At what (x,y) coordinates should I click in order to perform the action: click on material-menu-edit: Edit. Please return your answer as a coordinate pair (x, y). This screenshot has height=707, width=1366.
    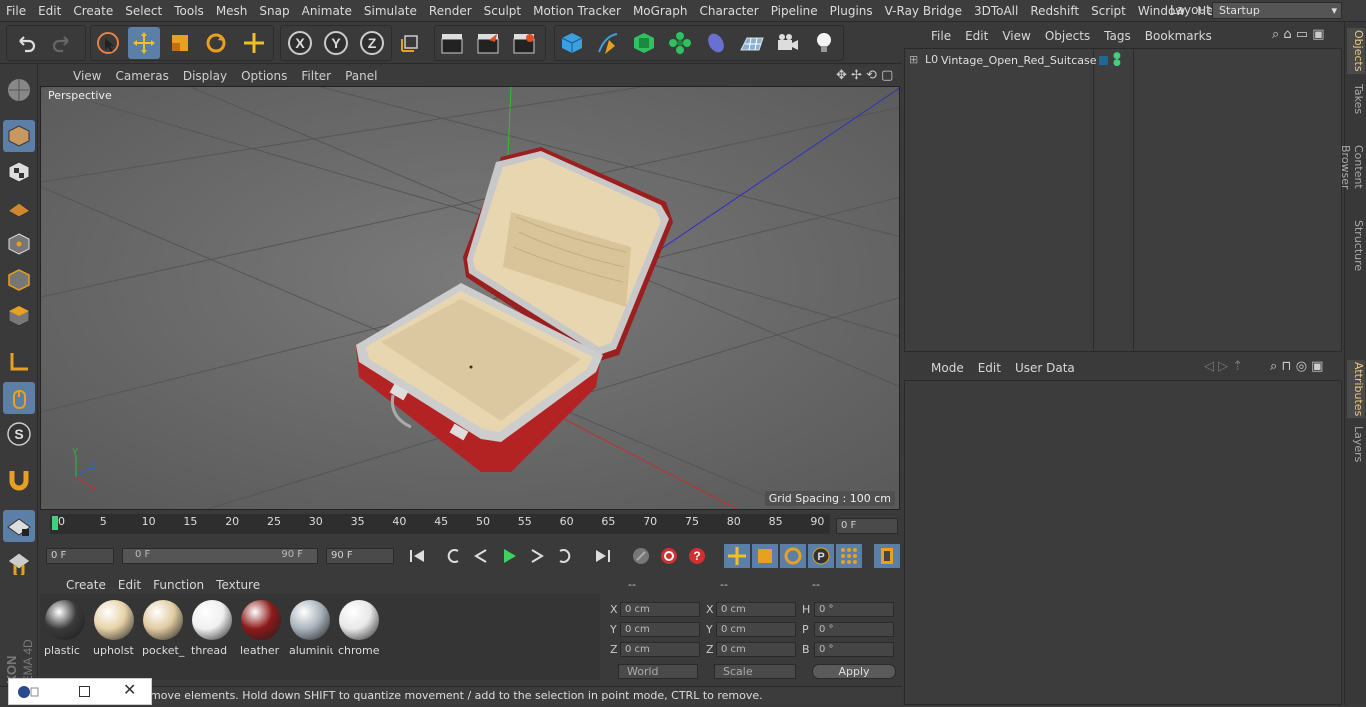
    Looking at the image, I should click on (129, 585).